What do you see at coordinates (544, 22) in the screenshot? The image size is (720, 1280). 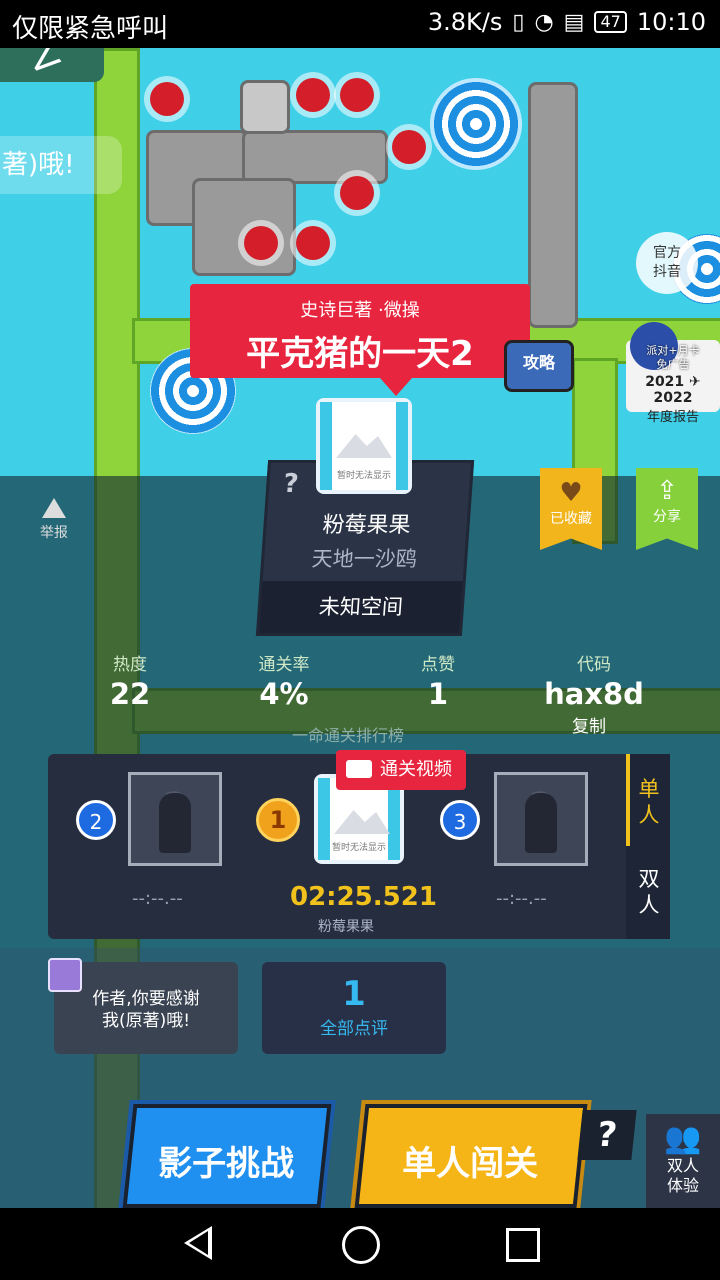 I see `wifi-icon: ◔` at bounding box center [544, 22].